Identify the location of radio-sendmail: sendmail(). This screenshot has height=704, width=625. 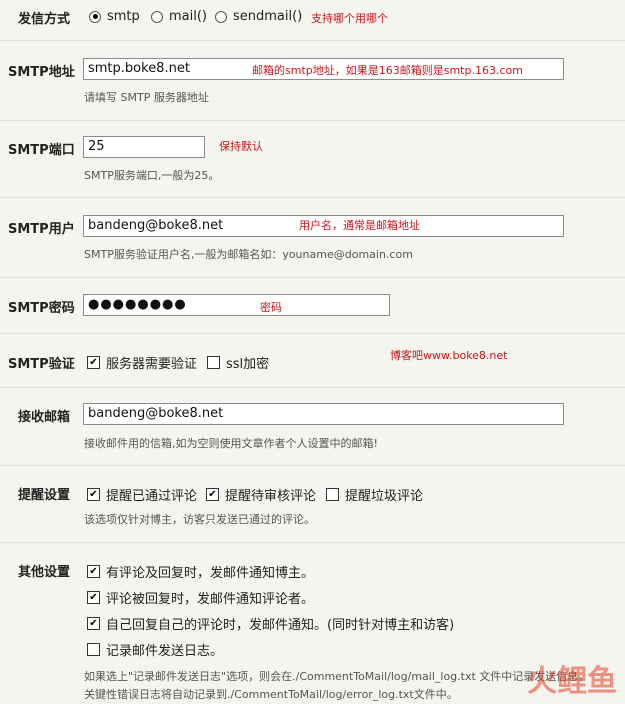
(258, 16).